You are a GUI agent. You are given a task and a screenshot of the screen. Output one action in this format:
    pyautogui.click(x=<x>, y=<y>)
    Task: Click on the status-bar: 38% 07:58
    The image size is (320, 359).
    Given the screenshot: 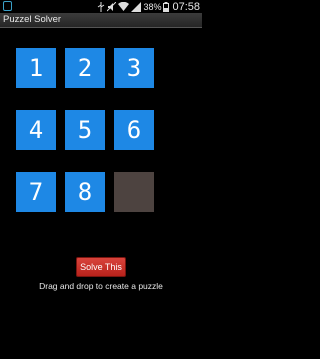 What is the action you would take?
    pyautogui.click(x=101, y=6)
    